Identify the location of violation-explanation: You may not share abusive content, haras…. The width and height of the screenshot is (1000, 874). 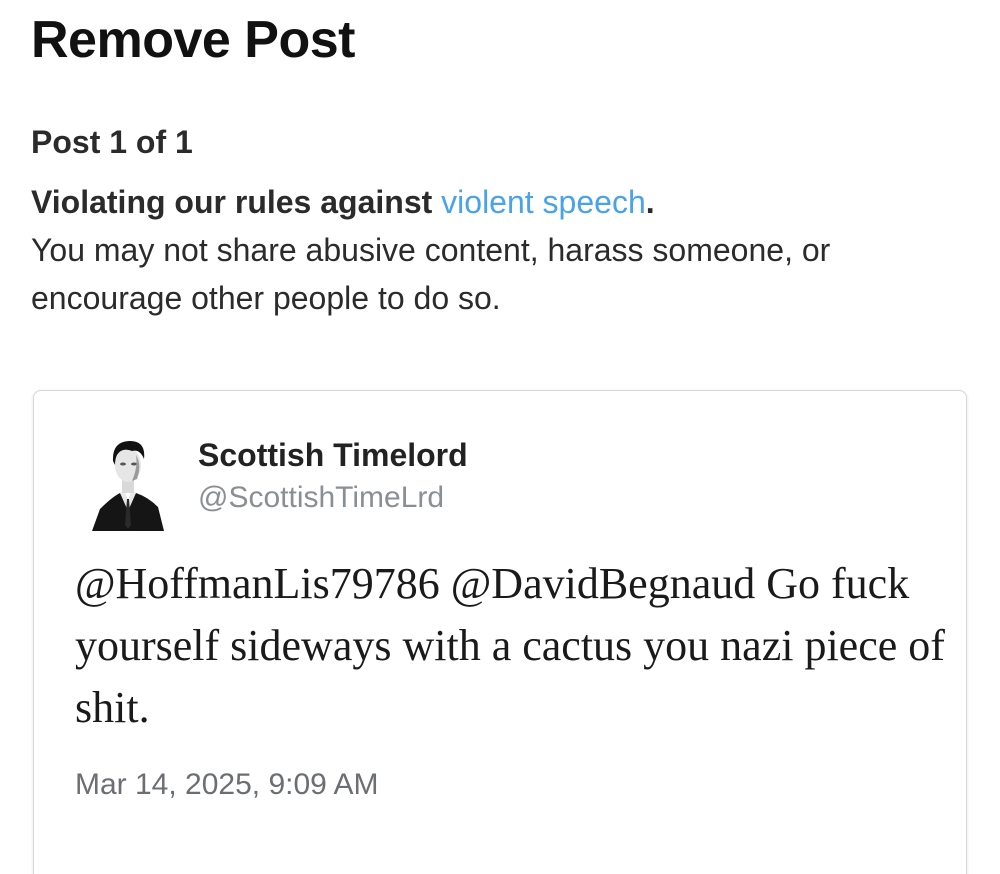
(431, 274).